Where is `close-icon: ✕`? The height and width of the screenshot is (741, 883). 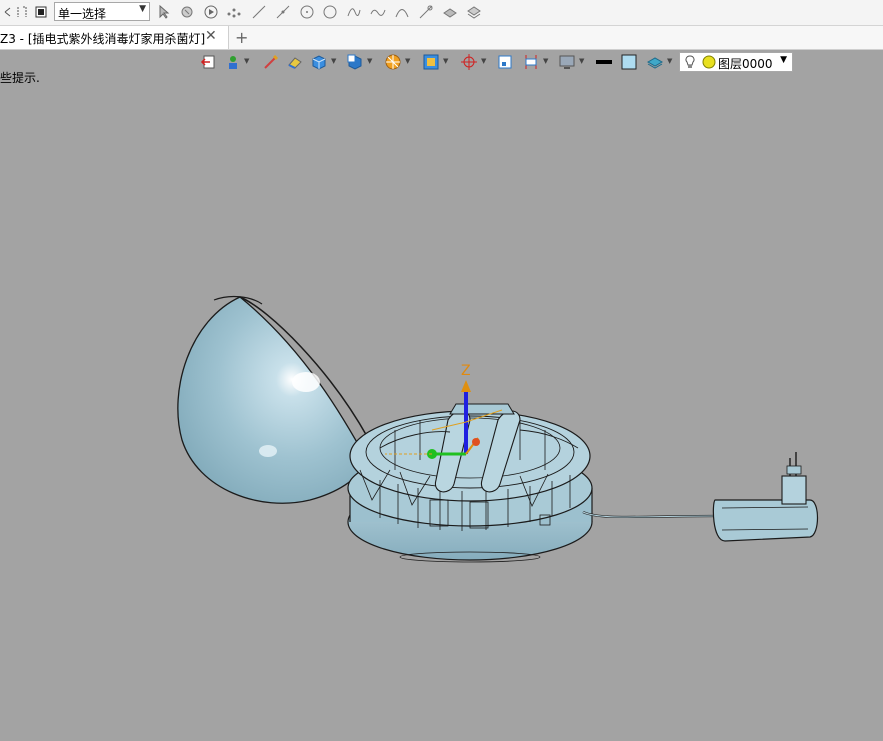
close-icon: ✕ is located at coordinates (211, 36).